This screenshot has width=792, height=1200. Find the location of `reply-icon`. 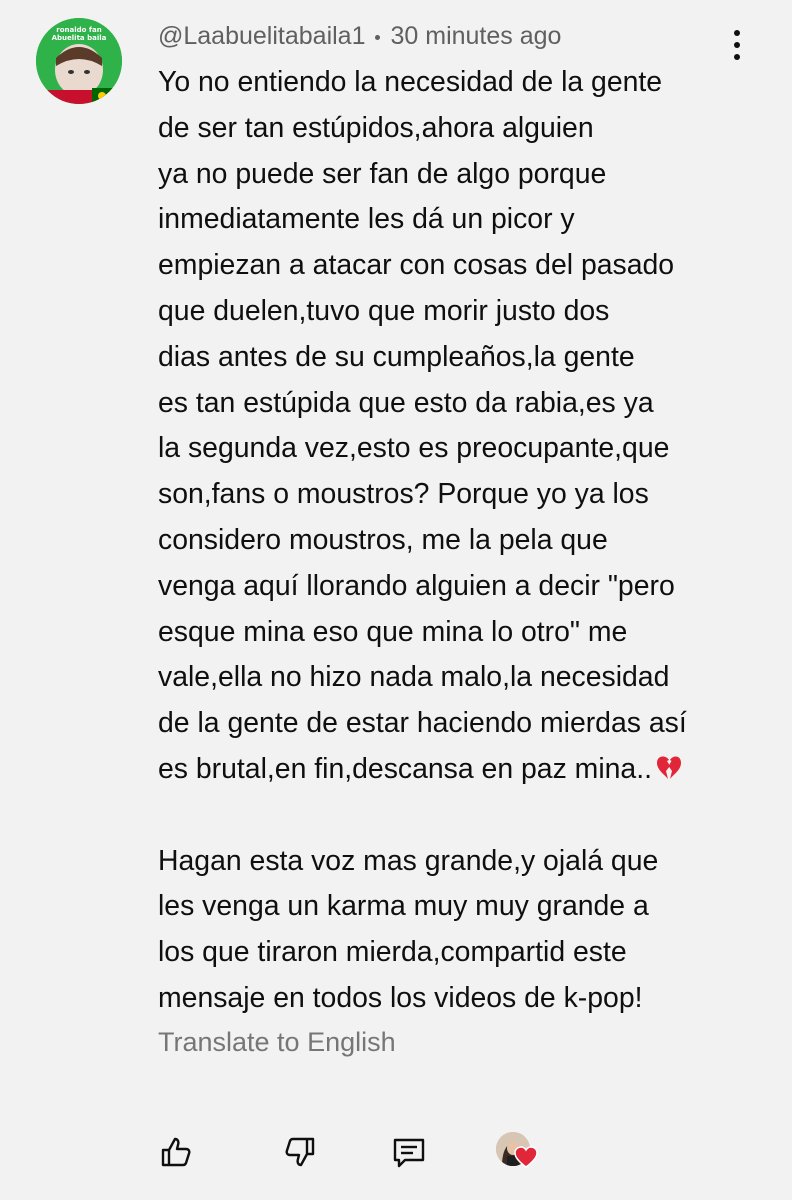

reply-icon is located at coordinates (409, 1152).